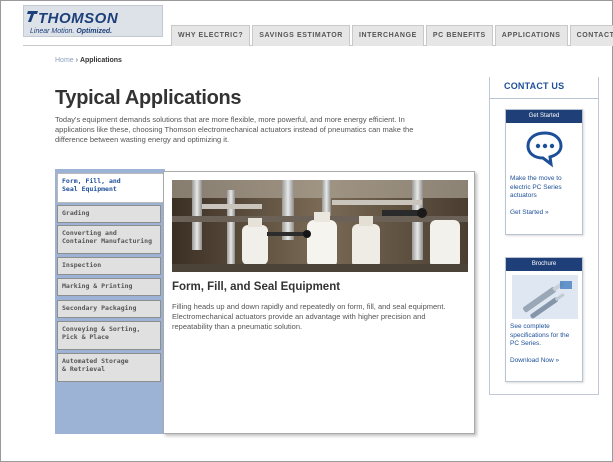 The image size is (613, 462). I want to click on page-title: Typical Applications, so click(148, 98).